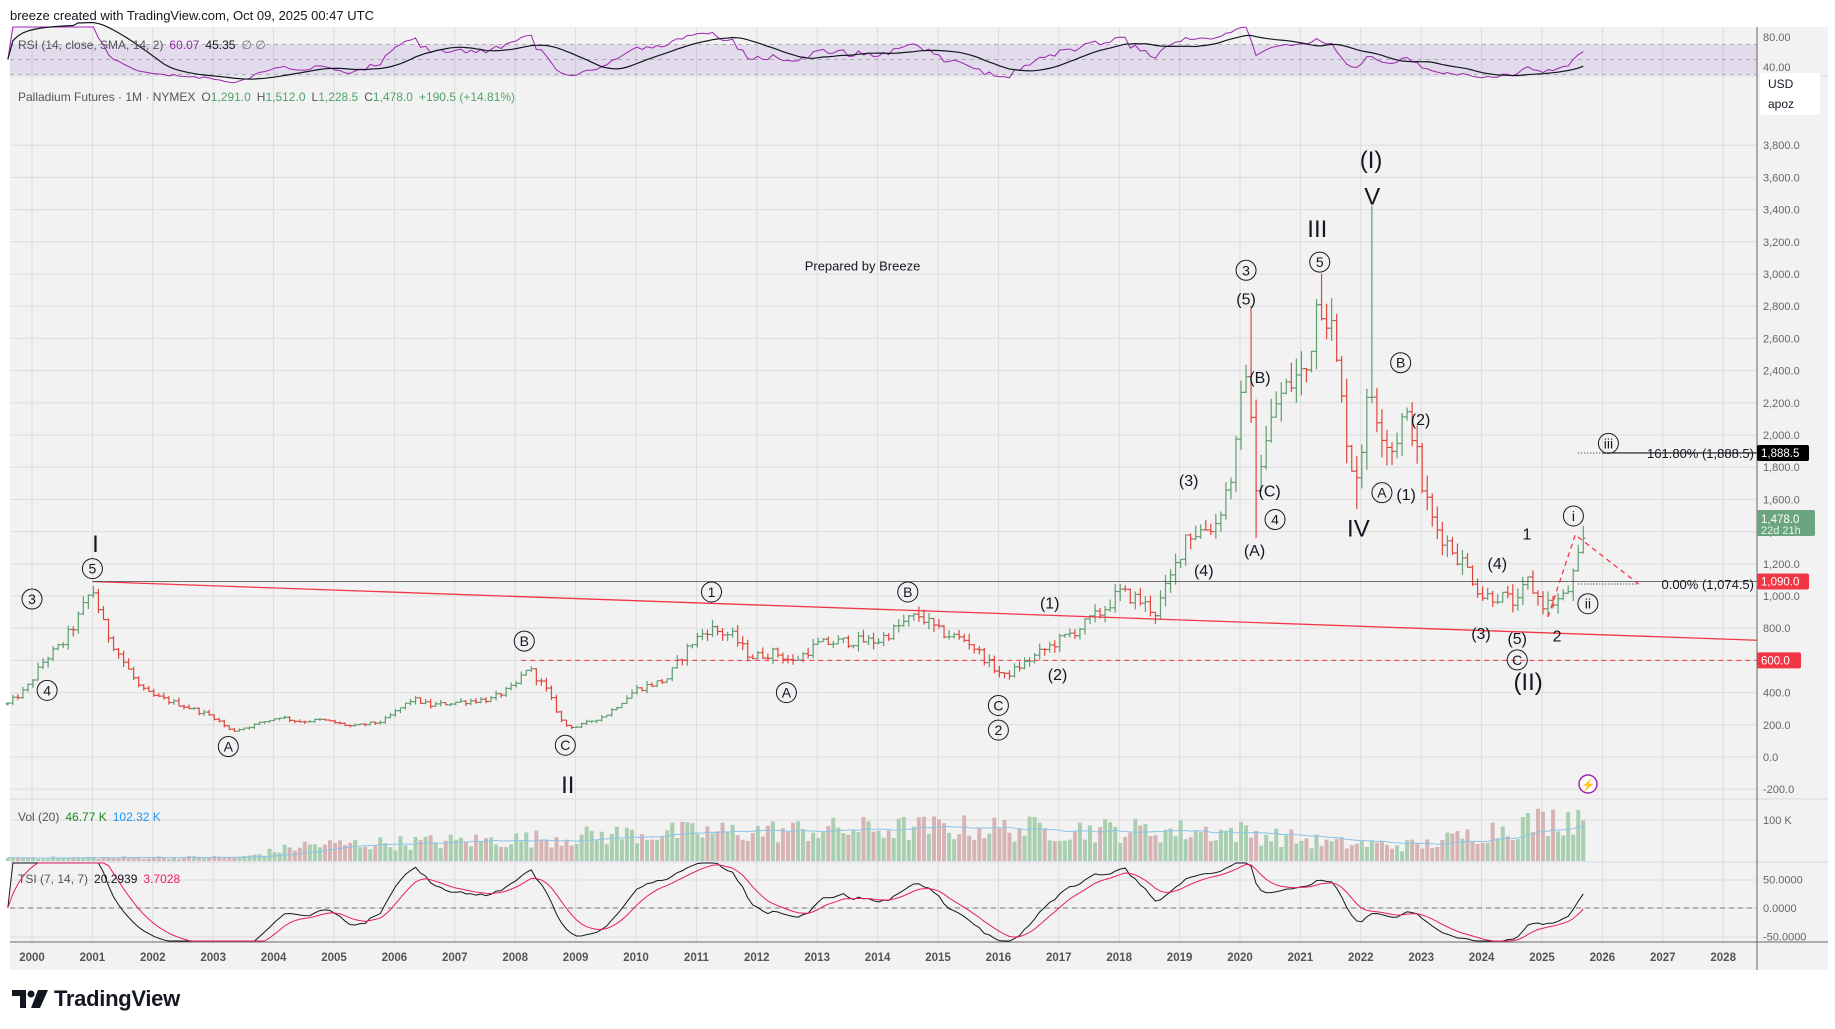  Describe the element at coordinates (1777, 694) in the screenshot. I see `price-tick-label: 400.0` at that location.